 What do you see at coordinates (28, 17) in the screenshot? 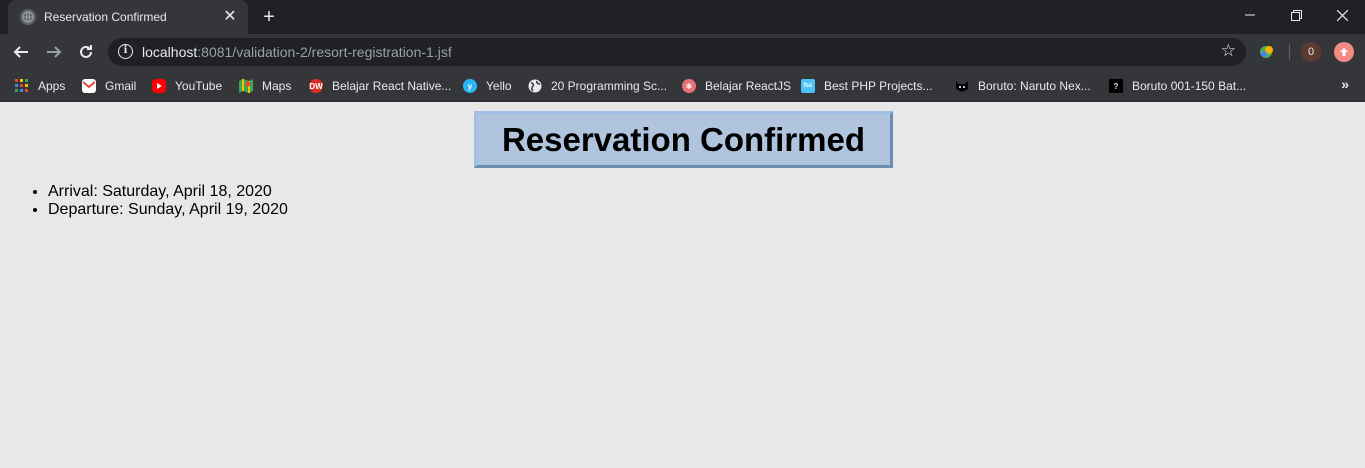
I see `globe-favicon-icon` at bounding box center [28, 17].